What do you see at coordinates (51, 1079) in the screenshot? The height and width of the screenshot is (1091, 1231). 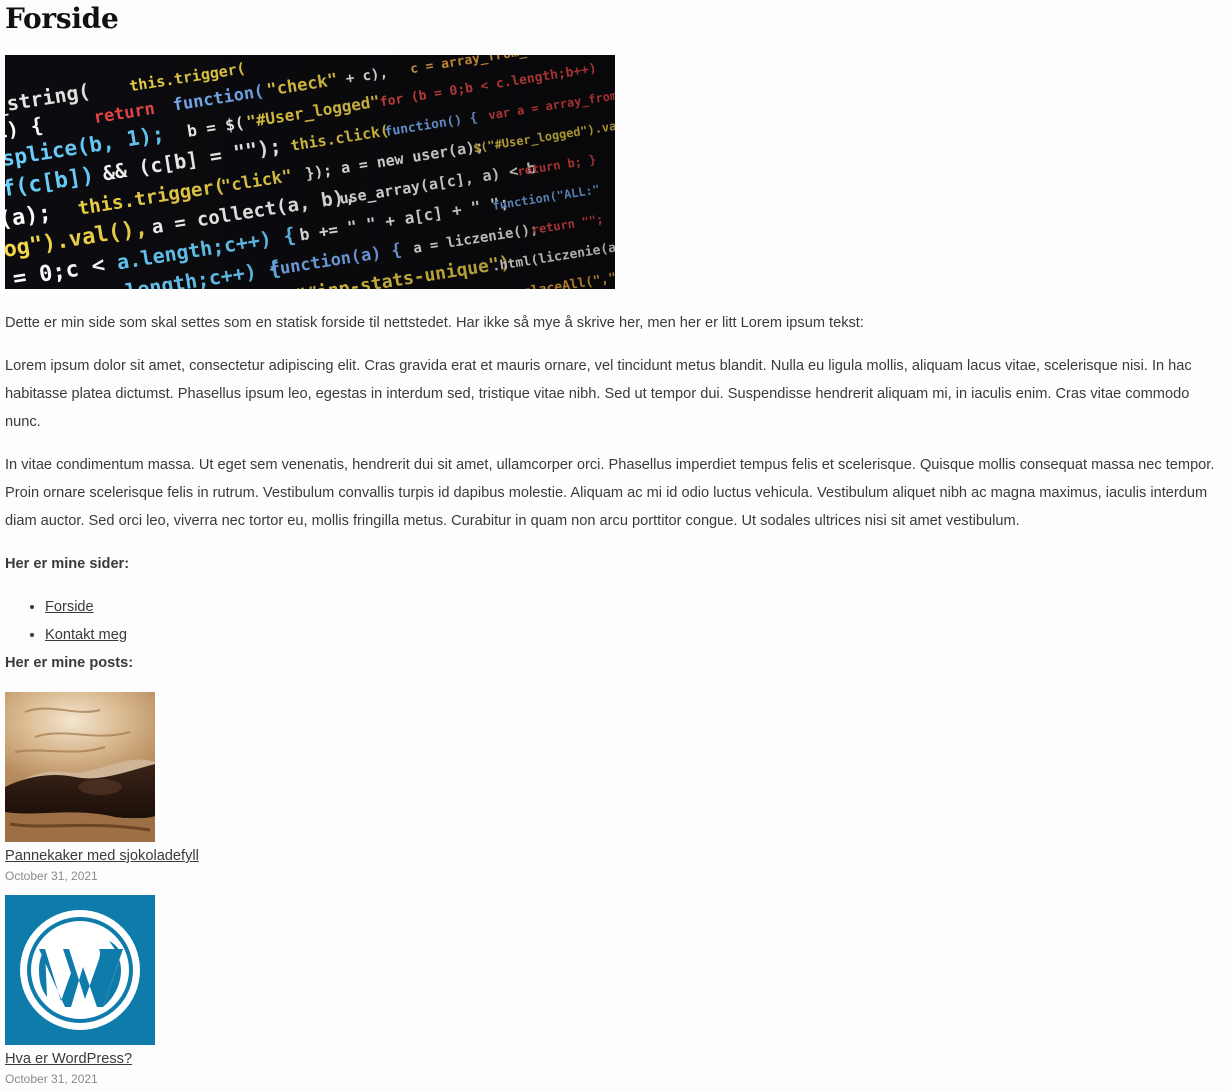 I see `post-date: October 31, 2021` at bounding box center [51, 1079].